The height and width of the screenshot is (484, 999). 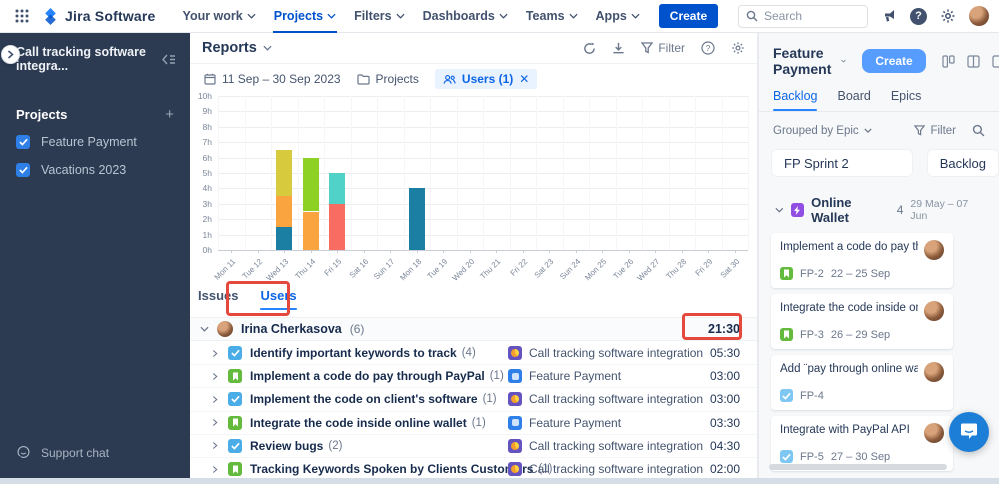 What do you see at coordinates (95, 170) in the screenshot?
I see `sidebar-project-vacations-2023: Vacations 2023` at bounding box center [95, 170].